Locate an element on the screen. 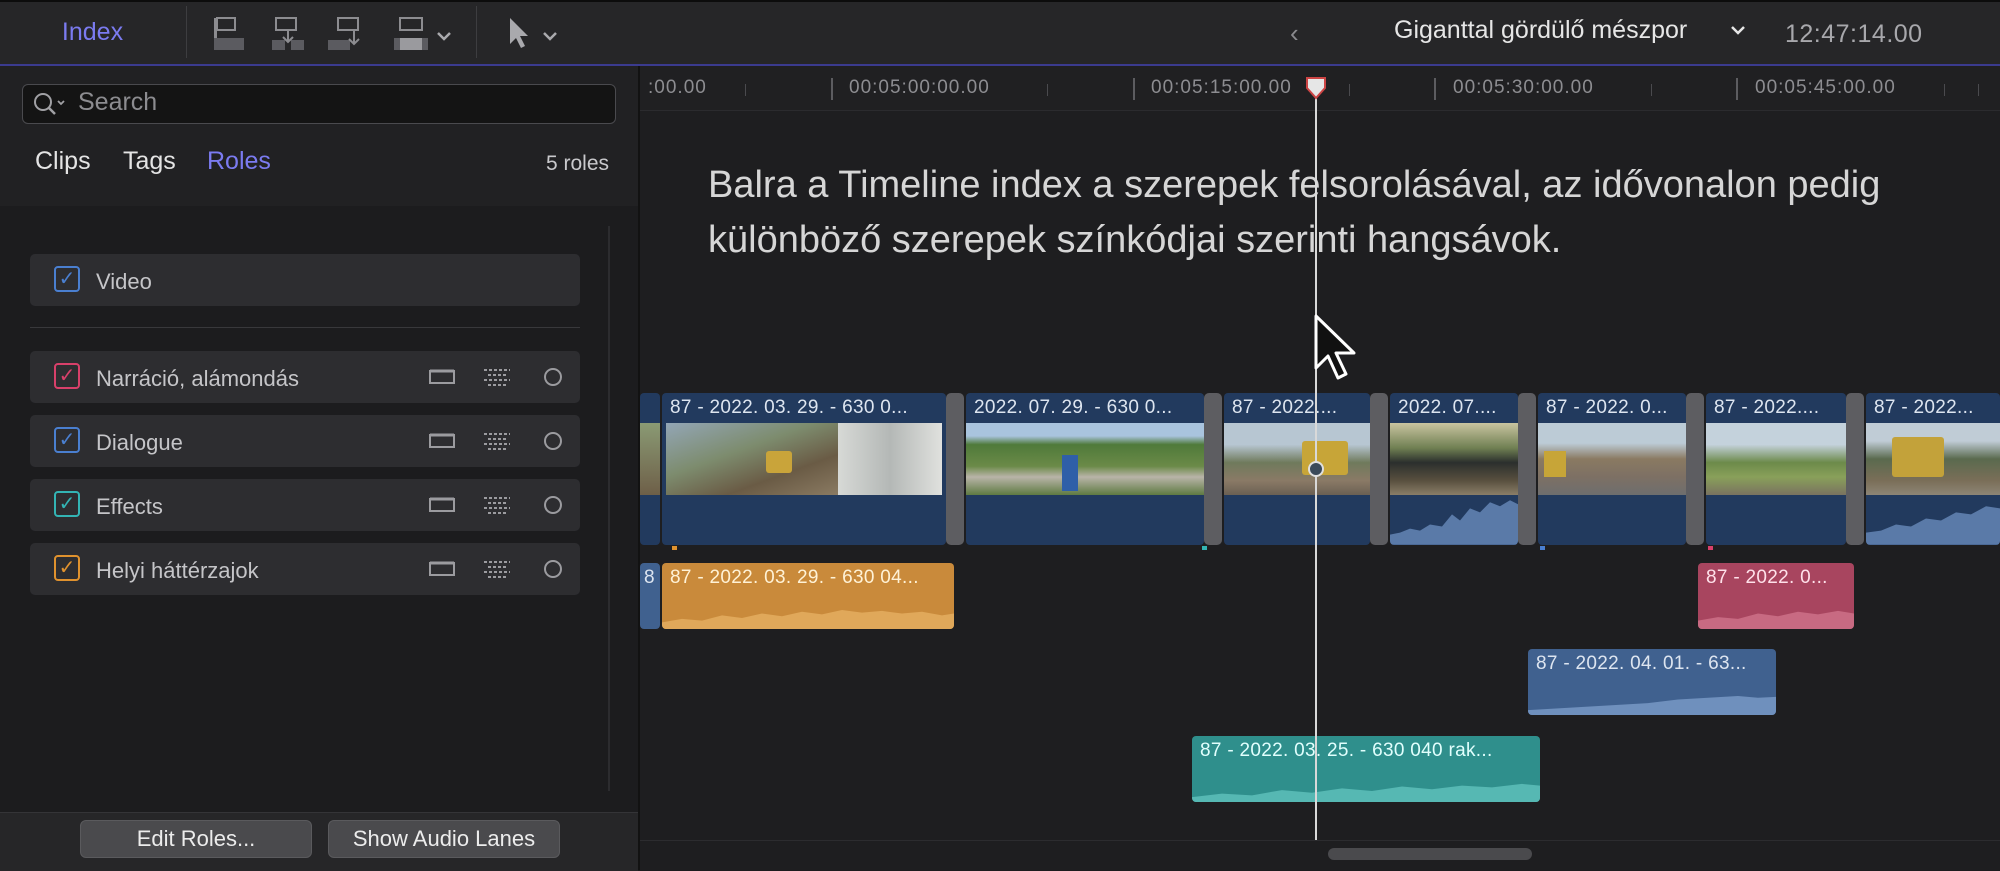  storyline-clip is located at coordinates (650, 469).